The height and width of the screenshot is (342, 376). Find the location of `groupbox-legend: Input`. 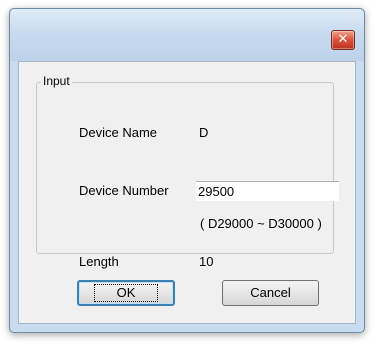

groupbox-legend: Input is located at coordinates (56, 81).